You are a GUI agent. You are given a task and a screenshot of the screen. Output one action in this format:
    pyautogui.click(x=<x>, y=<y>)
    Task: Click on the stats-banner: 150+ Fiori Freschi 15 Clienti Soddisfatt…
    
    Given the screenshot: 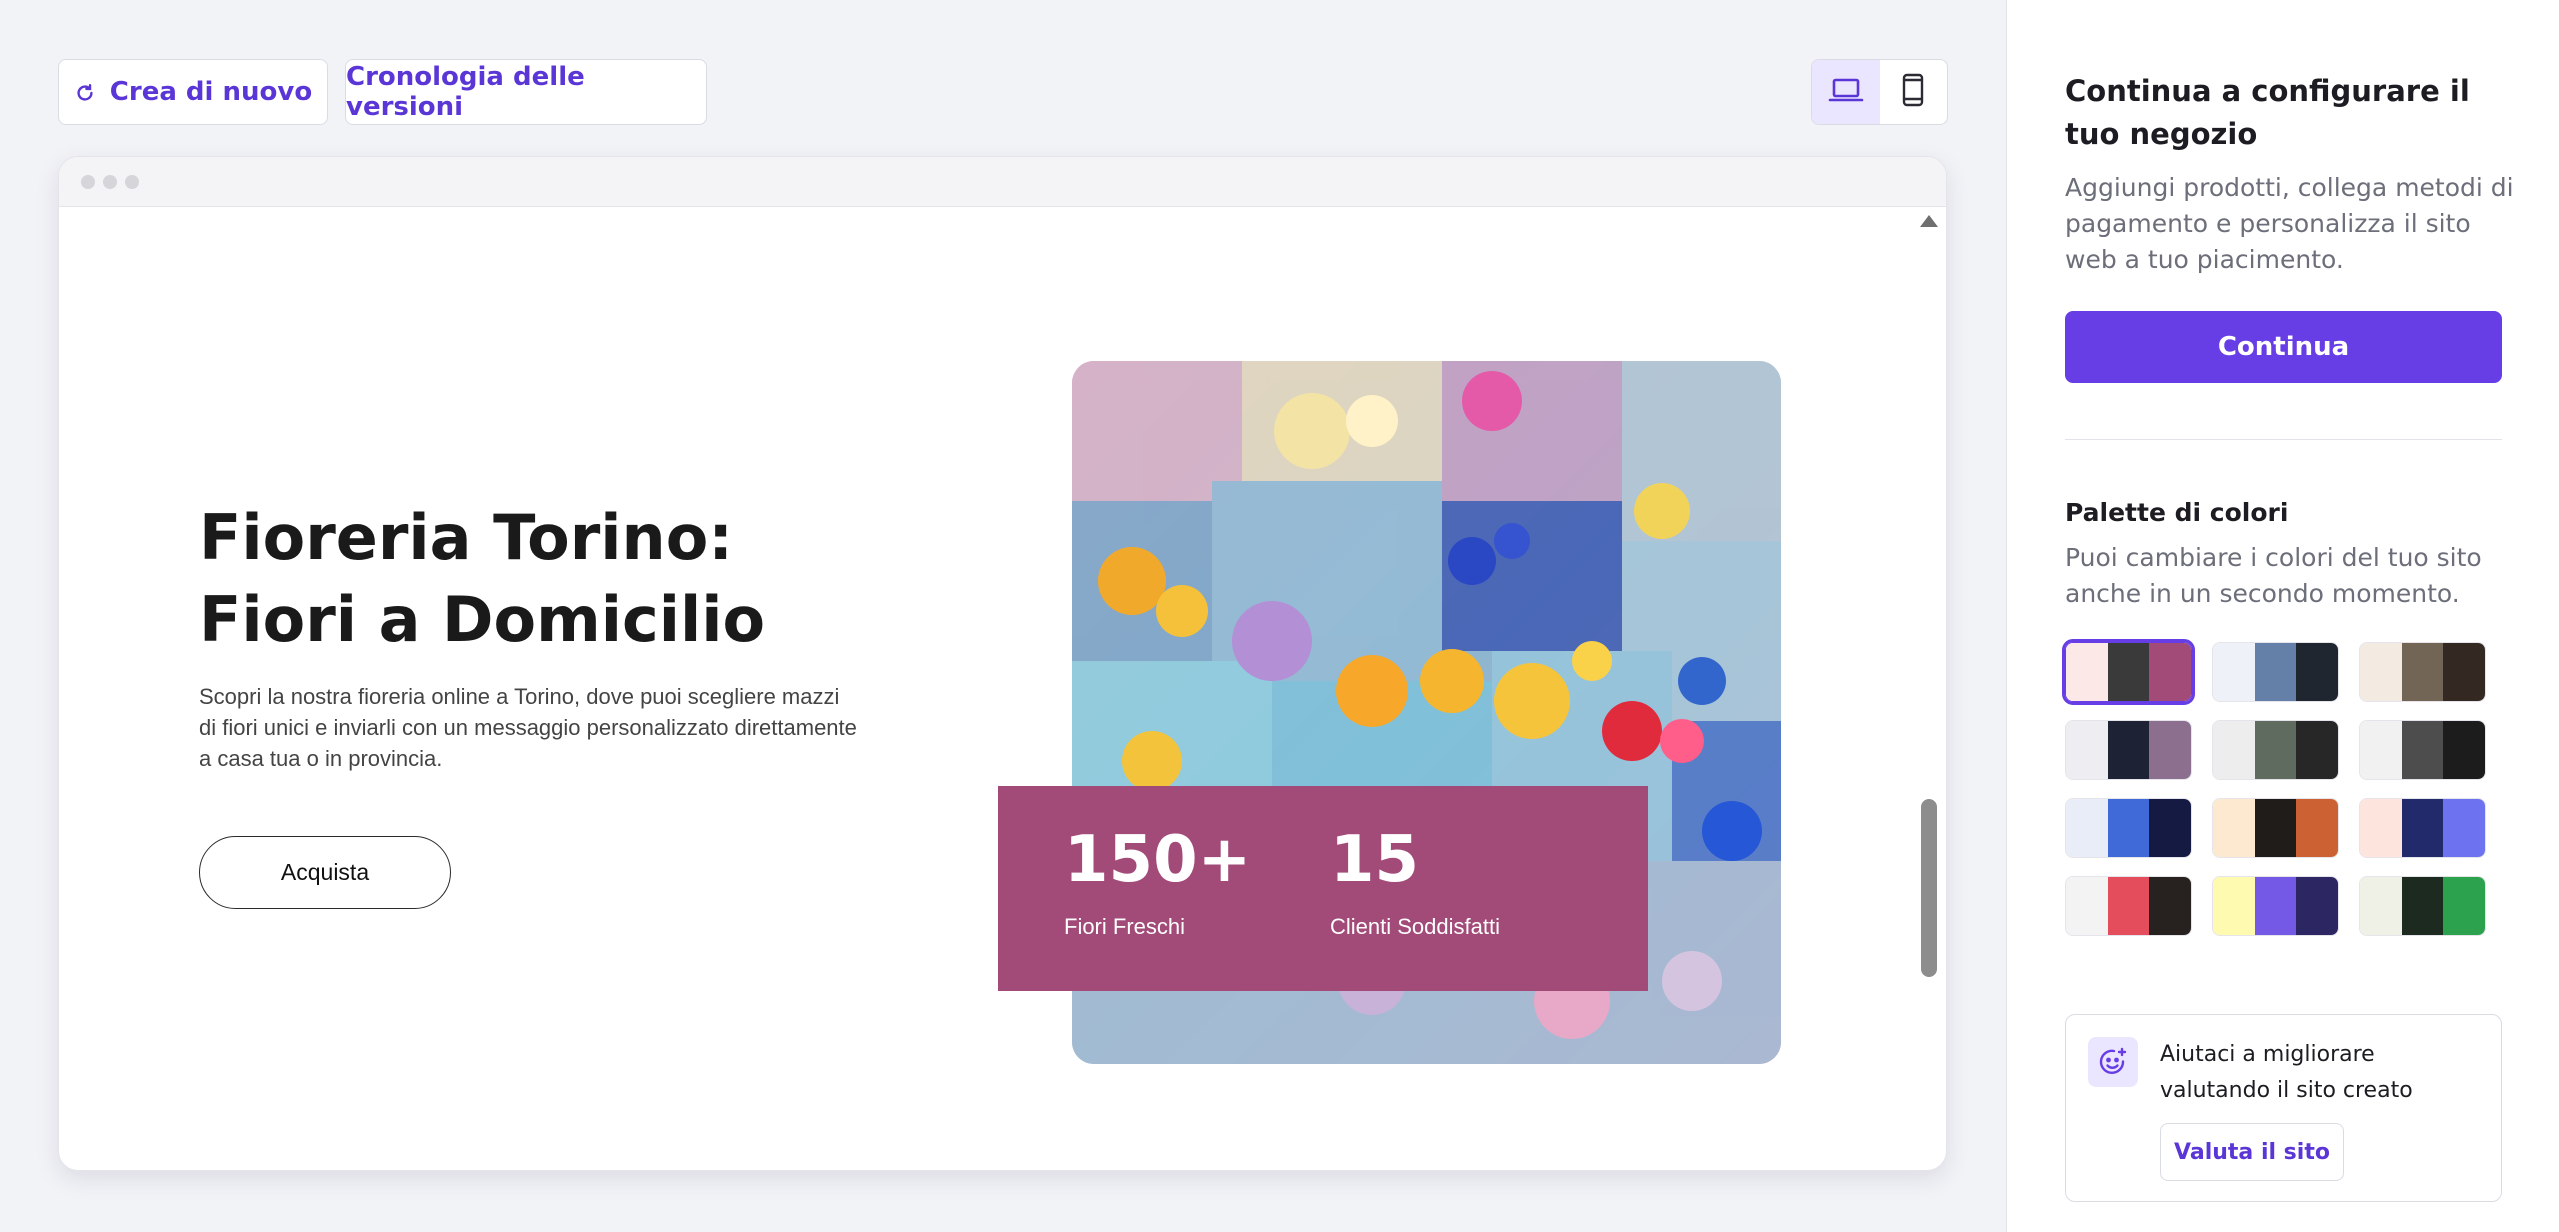 What is the action you would take?
    pyautogui.click(x=1323, y=888)
    